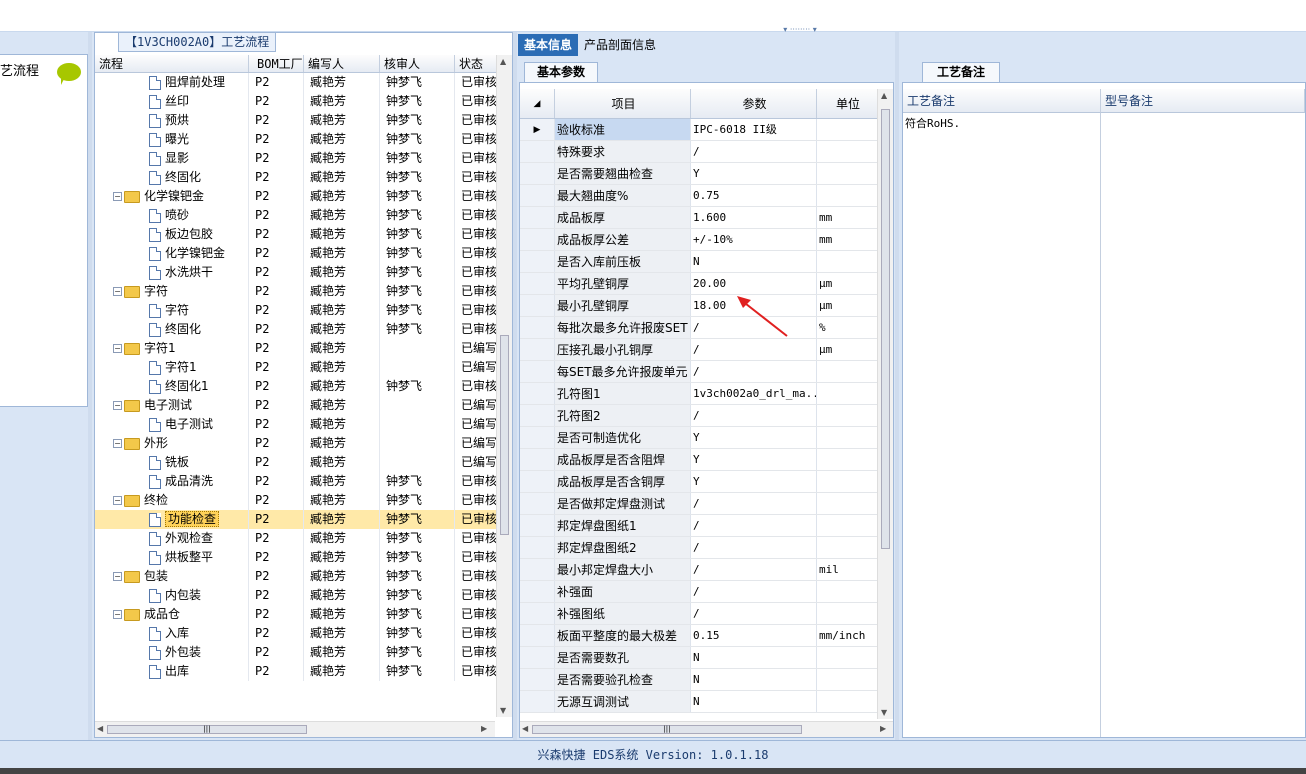 Image resolution: width=1306 pixels, height=774 pixels. What do you see at coordinates (172, 139) in the screenshot?
I see `process-step-cell: 曝光` at bounding box center [172, 139].